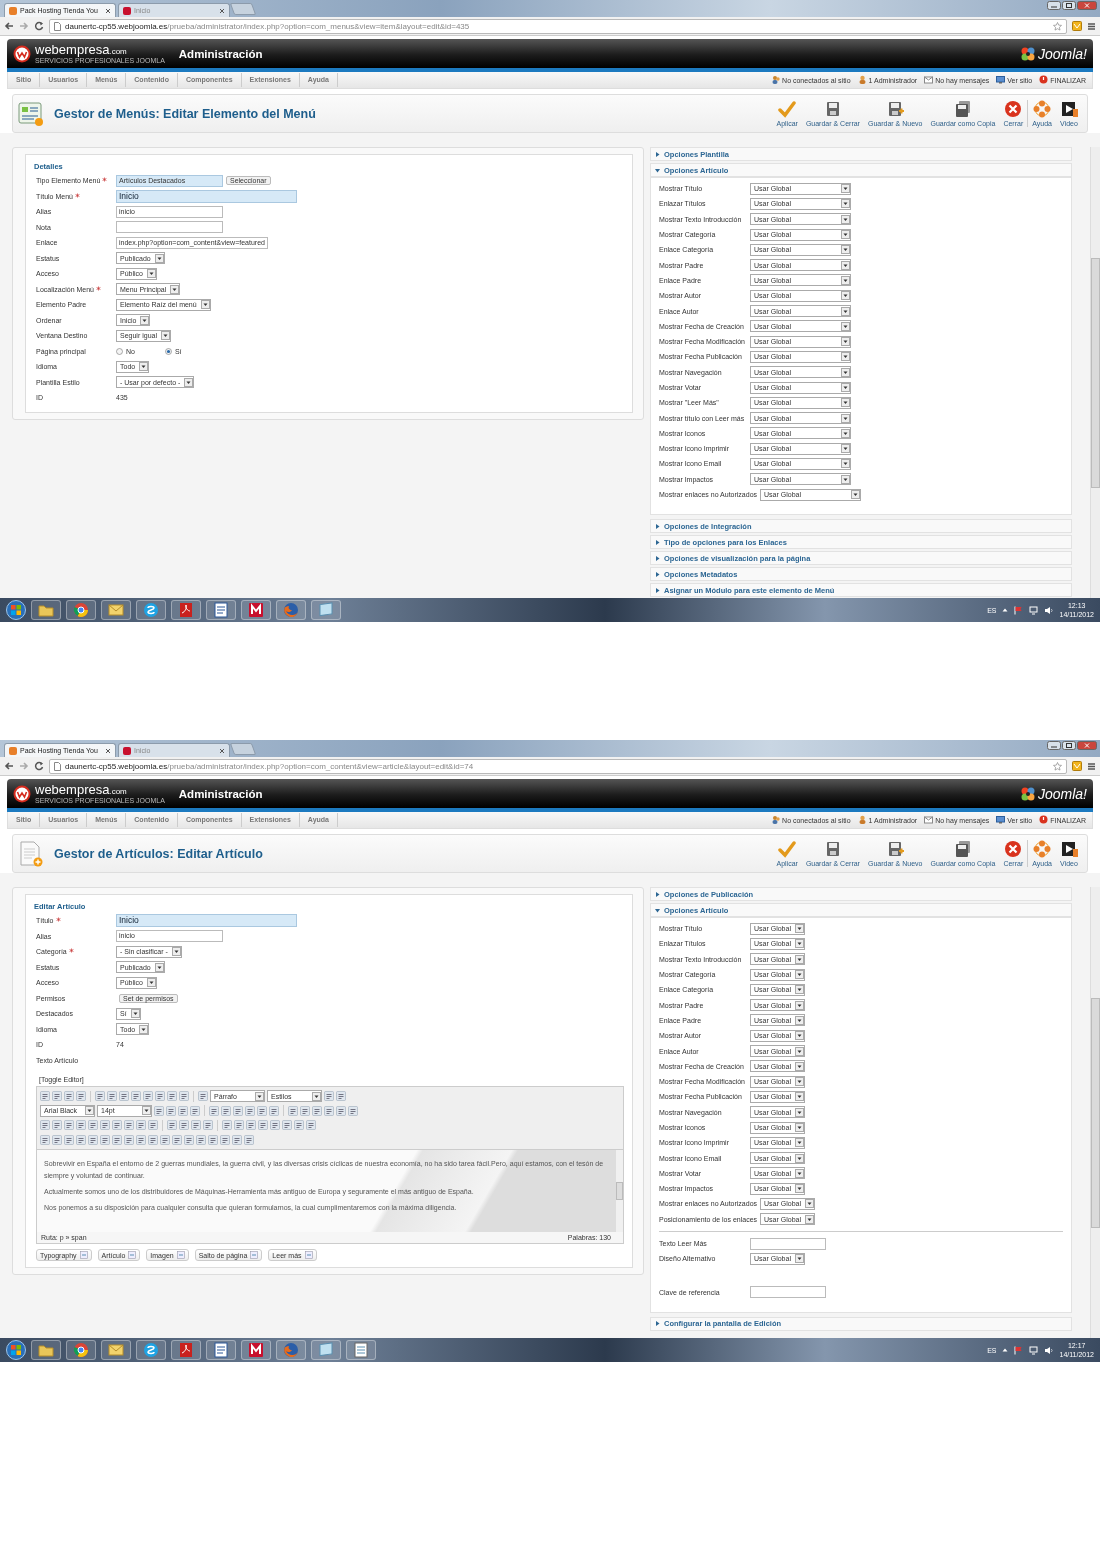 This screenshot has height=1556, width=1100. What do you see at coordinates (1049, 610) in the screenshot?
I see `speaker-icon` at bounding box center [1049, 610].